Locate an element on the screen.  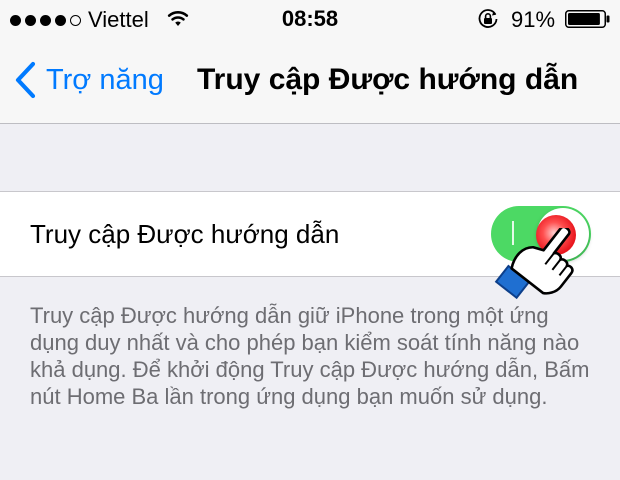
status-bar: Viettel 08:58 91% is located at coordinates (310, 20).